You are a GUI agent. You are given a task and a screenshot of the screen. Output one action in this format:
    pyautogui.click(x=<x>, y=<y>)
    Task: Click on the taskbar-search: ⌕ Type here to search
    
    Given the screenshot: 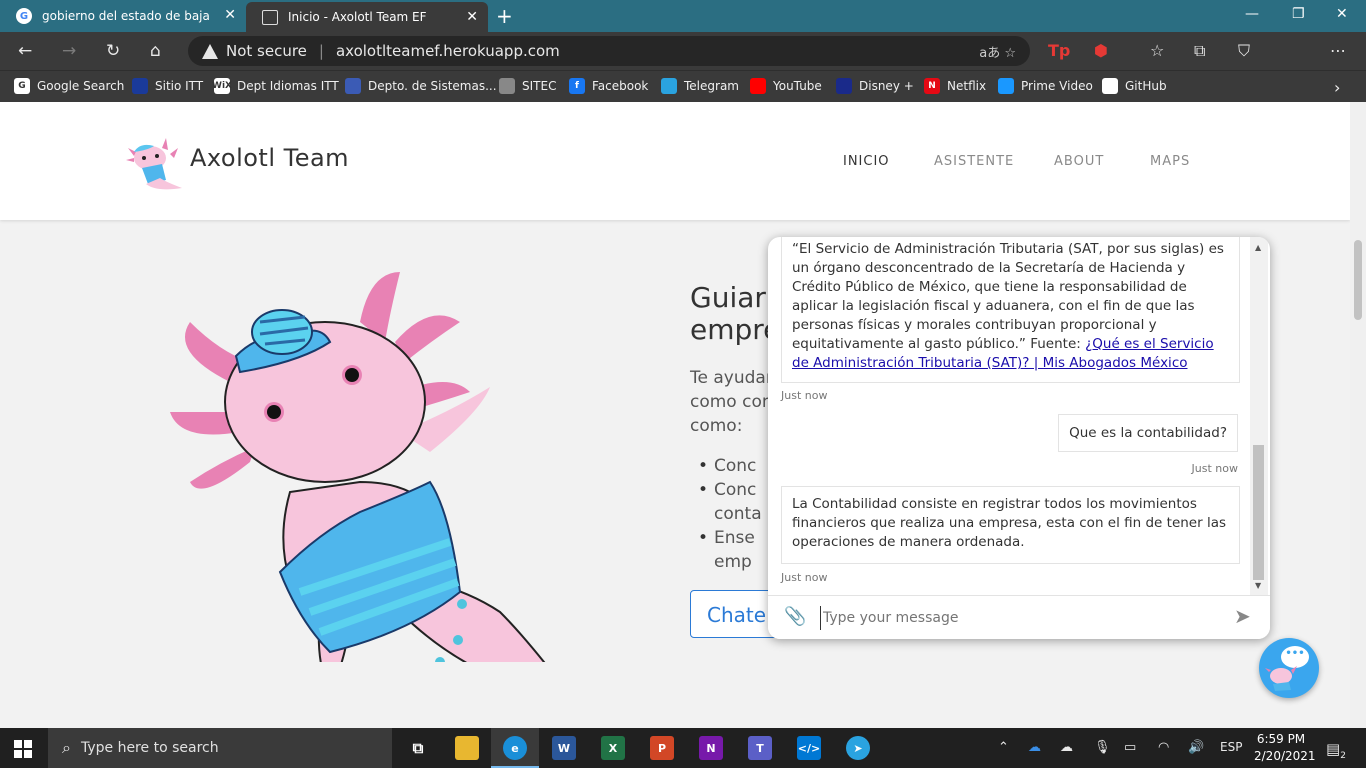 What is the action you would take?
    pyautogui.click(x=220, y=748)
    